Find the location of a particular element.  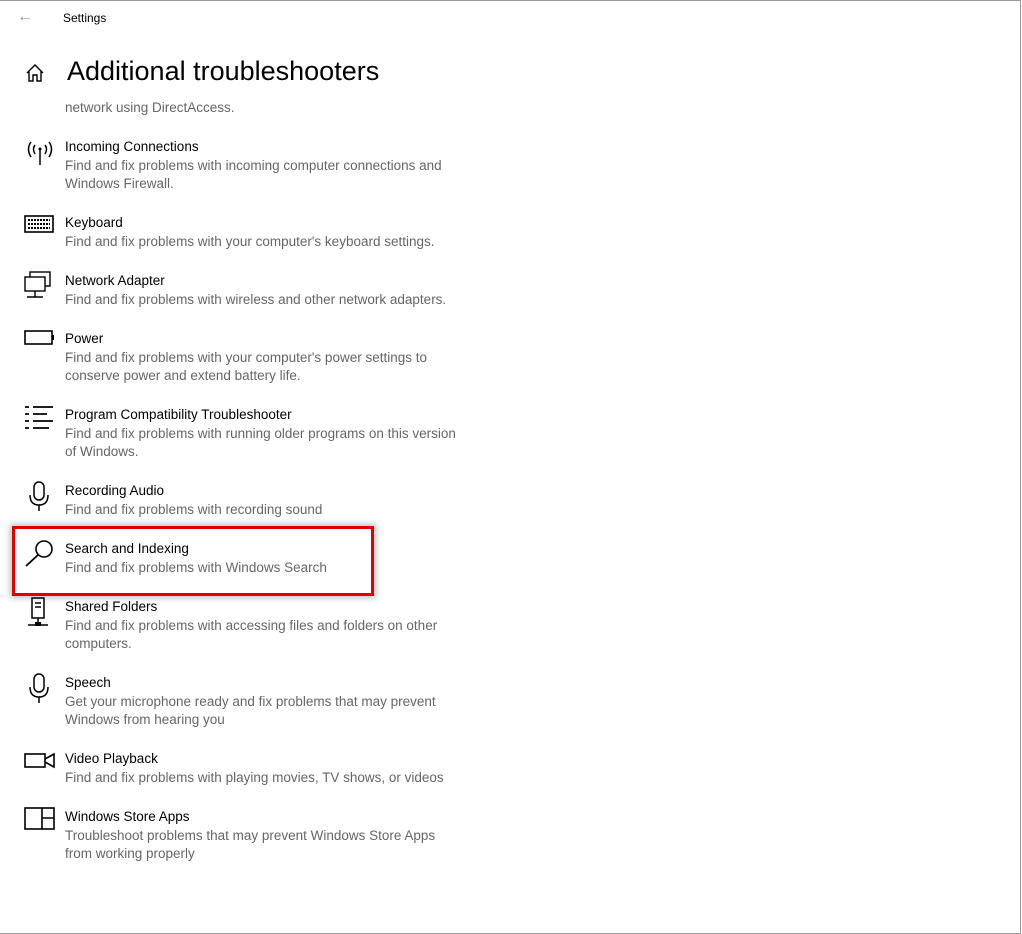

item-title: Shared Folders is located at coordinates (111, 606).